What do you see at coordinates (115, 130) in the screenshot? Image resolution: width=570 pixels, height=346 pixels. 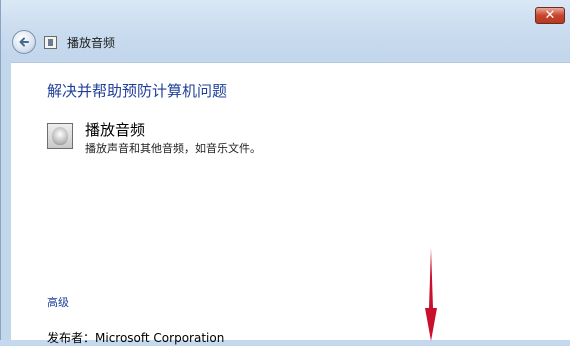 I see `item-title: 播放音频` at bounding box center [115, 130].